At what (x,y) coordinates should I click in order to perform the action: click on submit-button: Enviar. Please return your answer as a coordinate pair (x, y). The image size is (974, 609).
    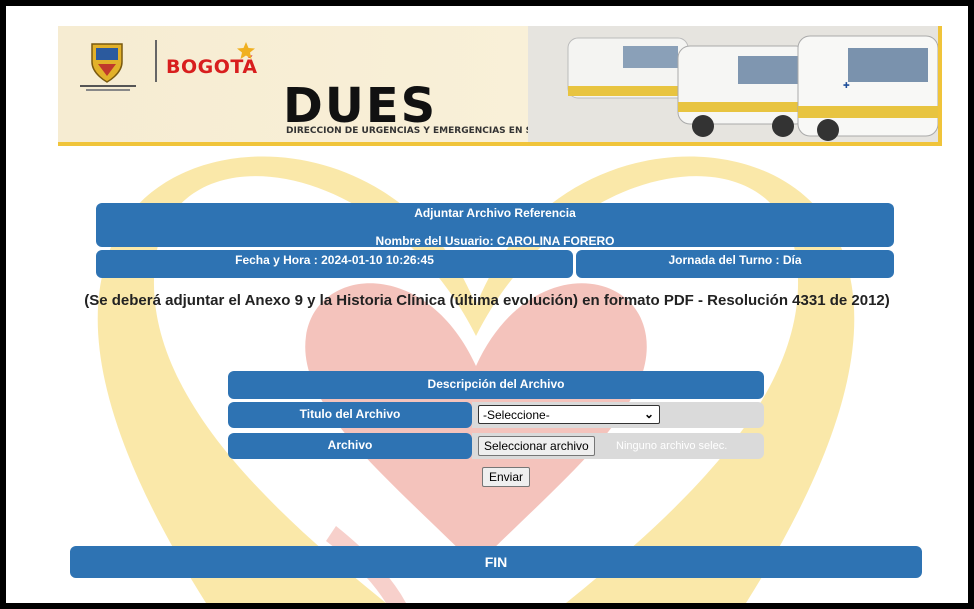
    Looking at the image, I should click on (506, 477).